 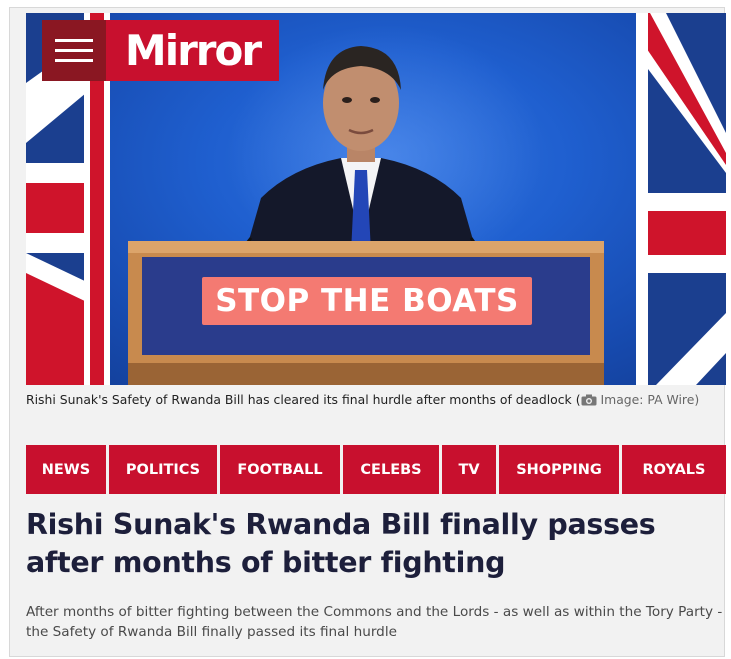 I want to click on union-flag-right, so click(x=681, y=199).